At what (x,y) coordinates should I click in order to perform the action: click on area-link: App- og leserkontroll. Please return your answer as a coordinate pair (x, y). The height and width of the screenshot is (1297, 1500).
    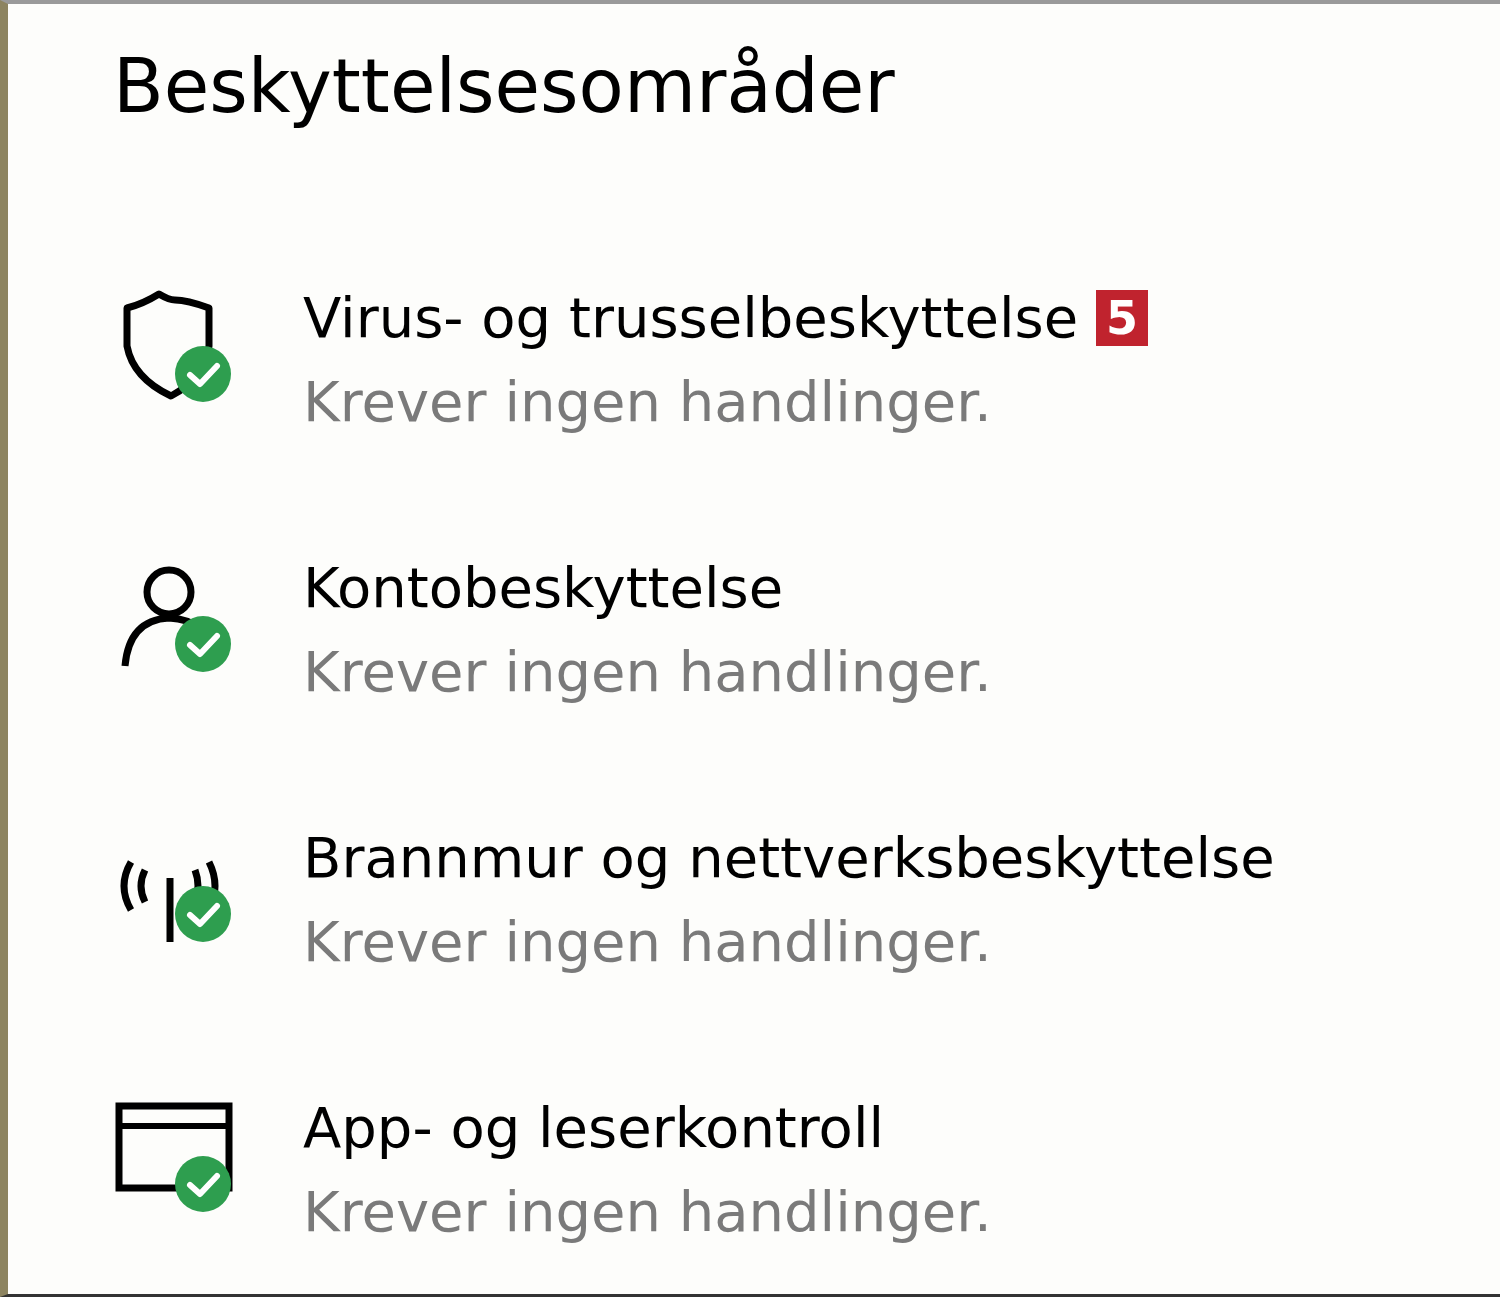
    Looking at the image, I should click on (593, 1127).